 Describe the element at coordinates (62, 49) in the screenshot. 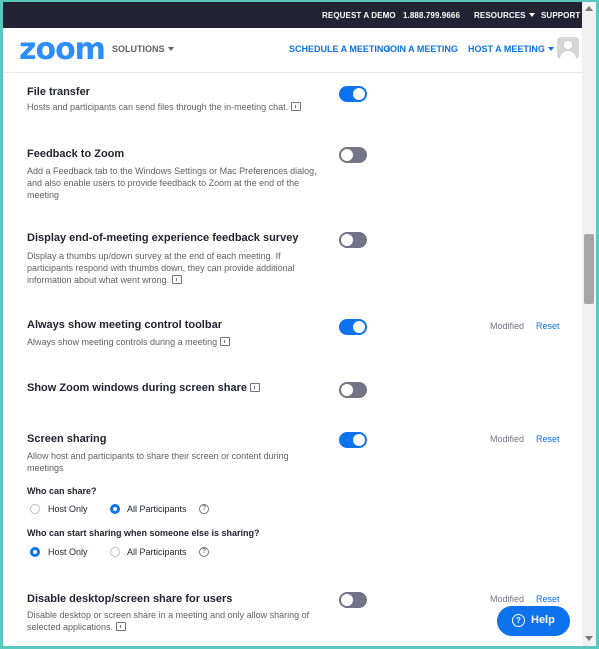

I see `zoom-logo: zoom` at that location.